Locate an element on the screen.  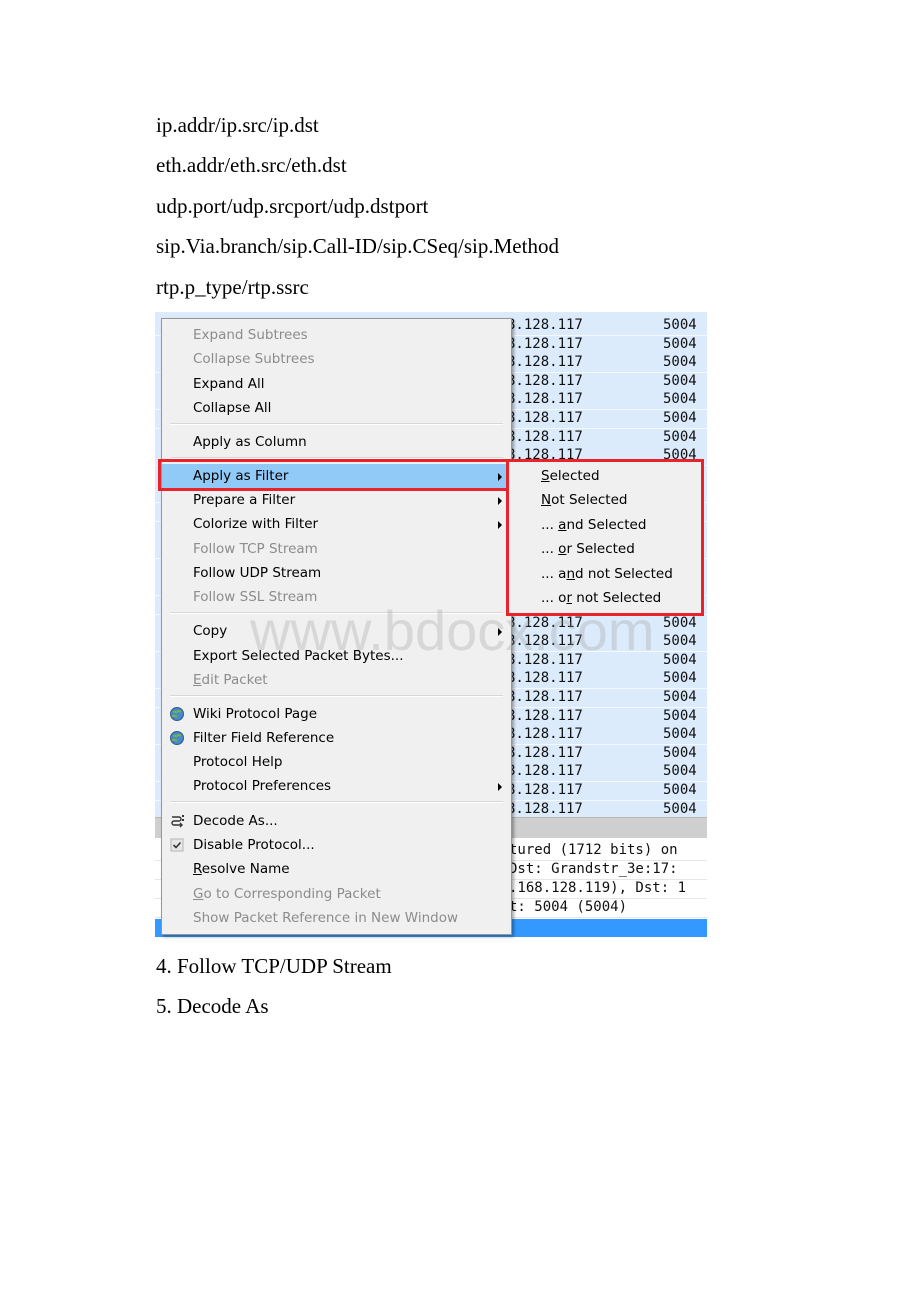
submenu-item-label: Selected is located at coordinates (570, 476).